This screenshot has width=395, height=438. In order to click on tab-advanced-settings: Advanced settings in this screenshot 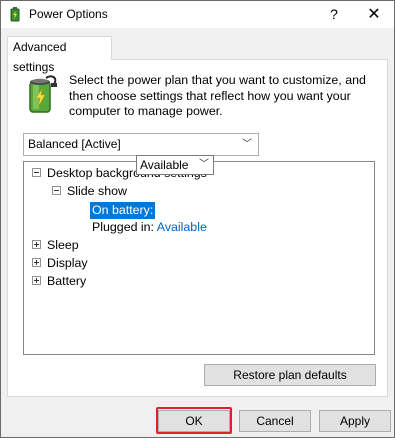, I will do `click(59, 55)`.